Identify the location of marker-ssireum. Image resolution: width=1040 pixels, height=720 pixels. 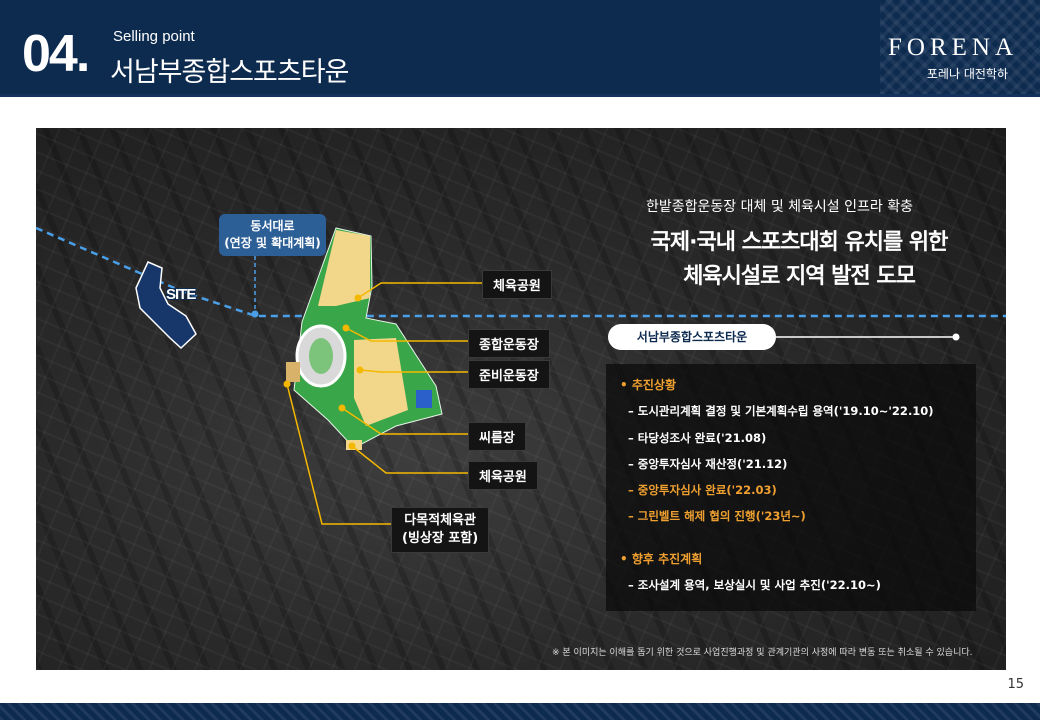
(342, 408).